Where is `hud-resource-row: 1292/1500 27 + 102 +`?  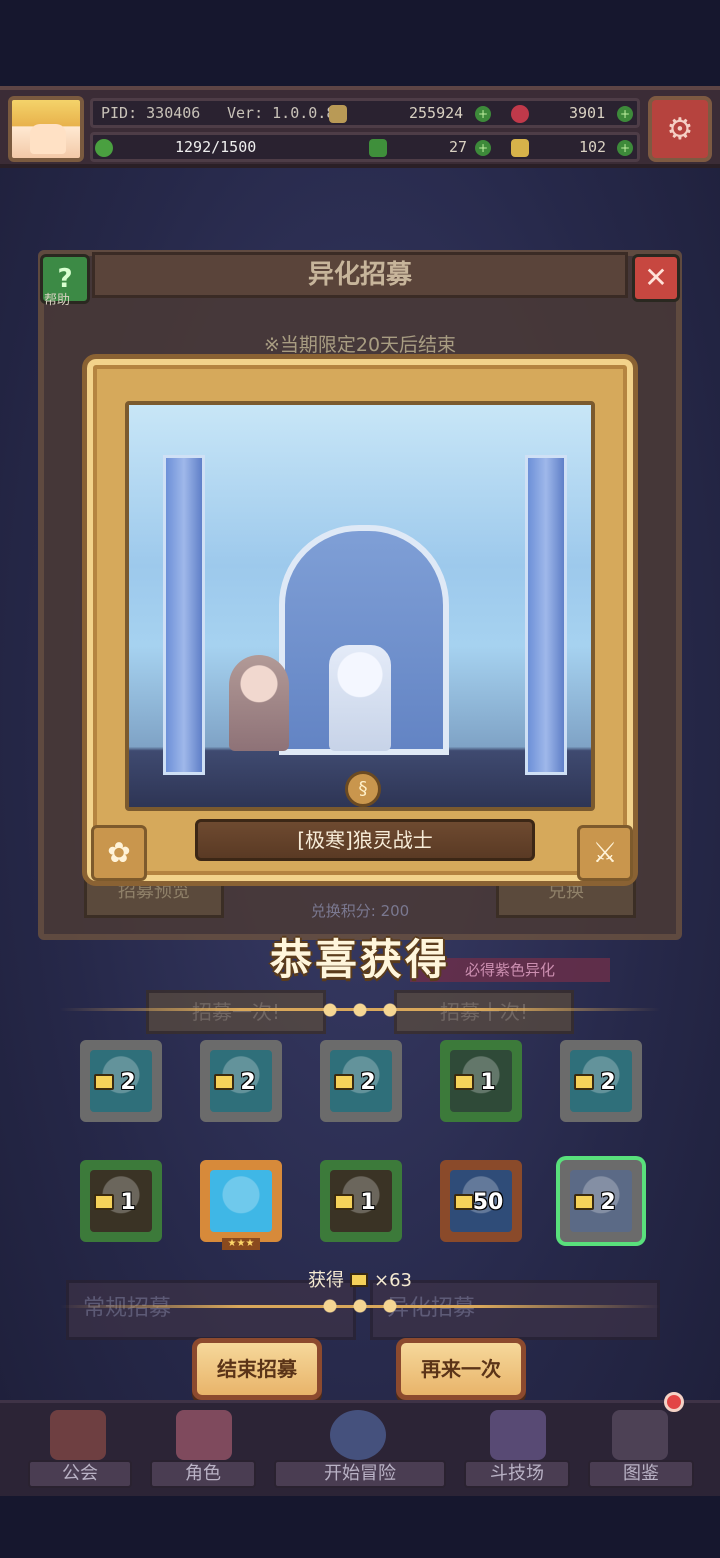 hud-resource-row: 1292/1500 27 + 102 + is located at coordinates (365, 147).